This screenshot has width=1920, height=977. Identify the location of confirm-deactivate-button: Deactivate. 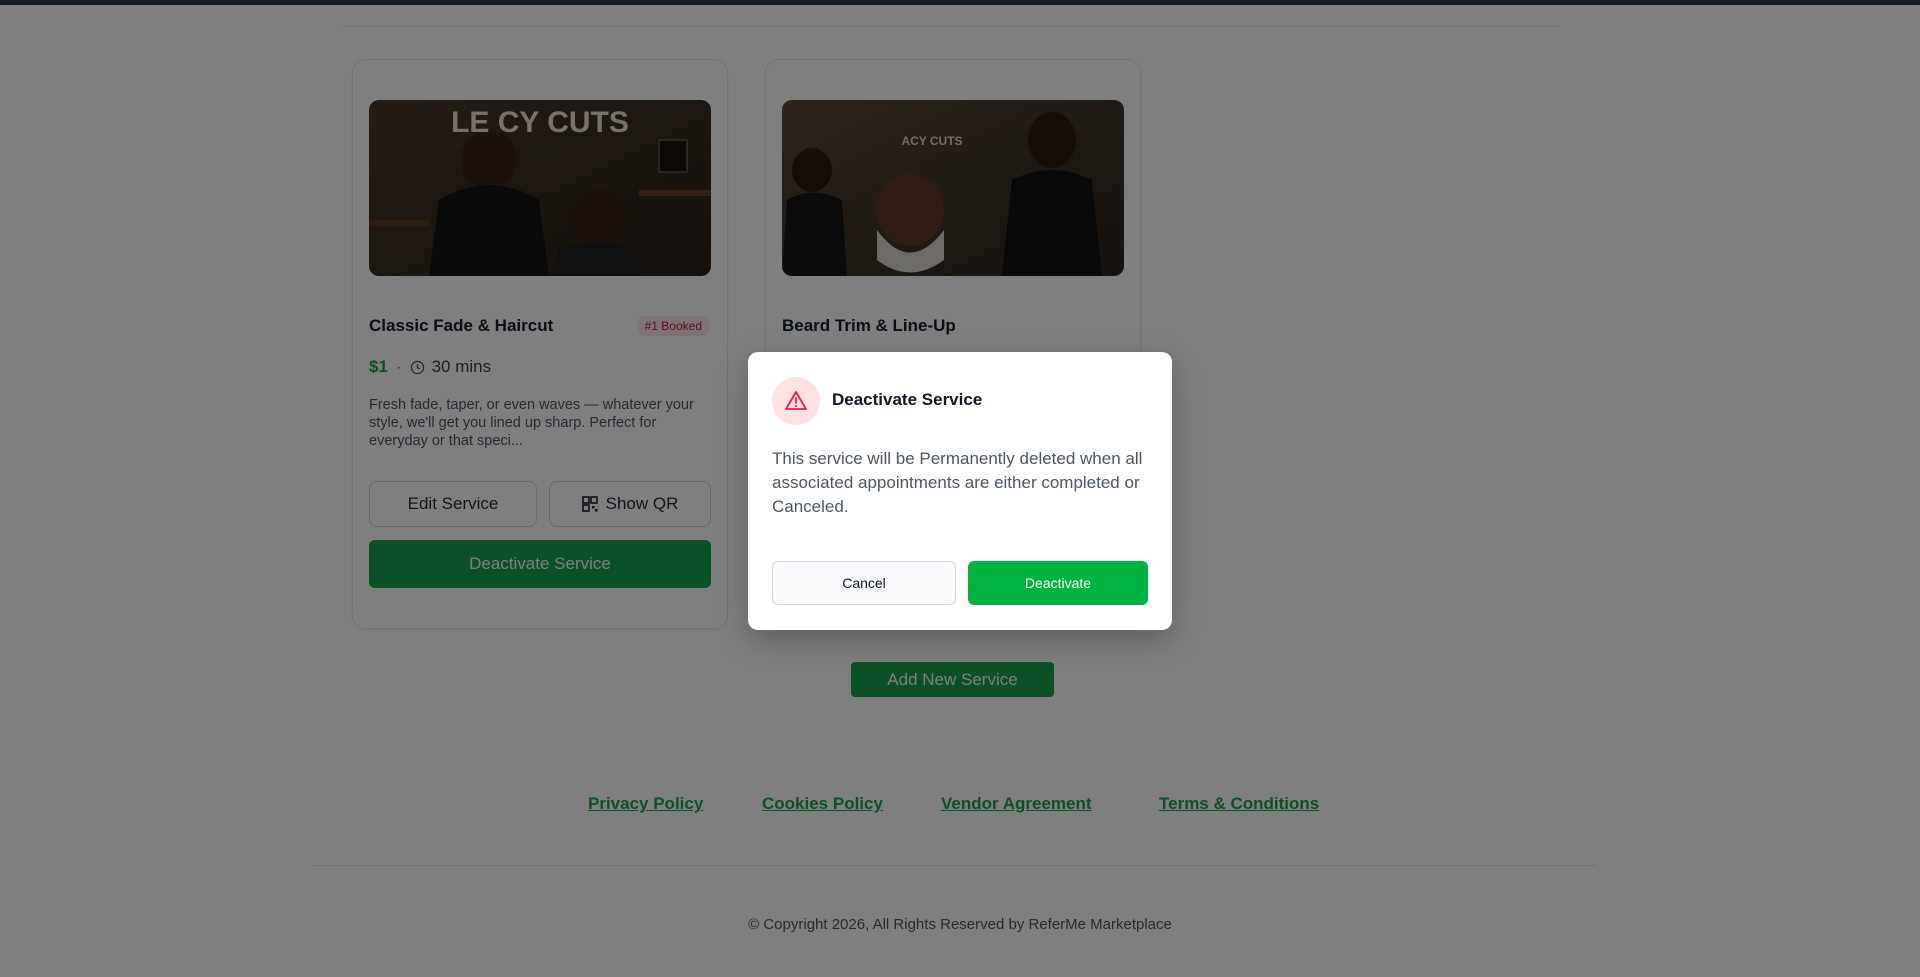
(1058, 583).